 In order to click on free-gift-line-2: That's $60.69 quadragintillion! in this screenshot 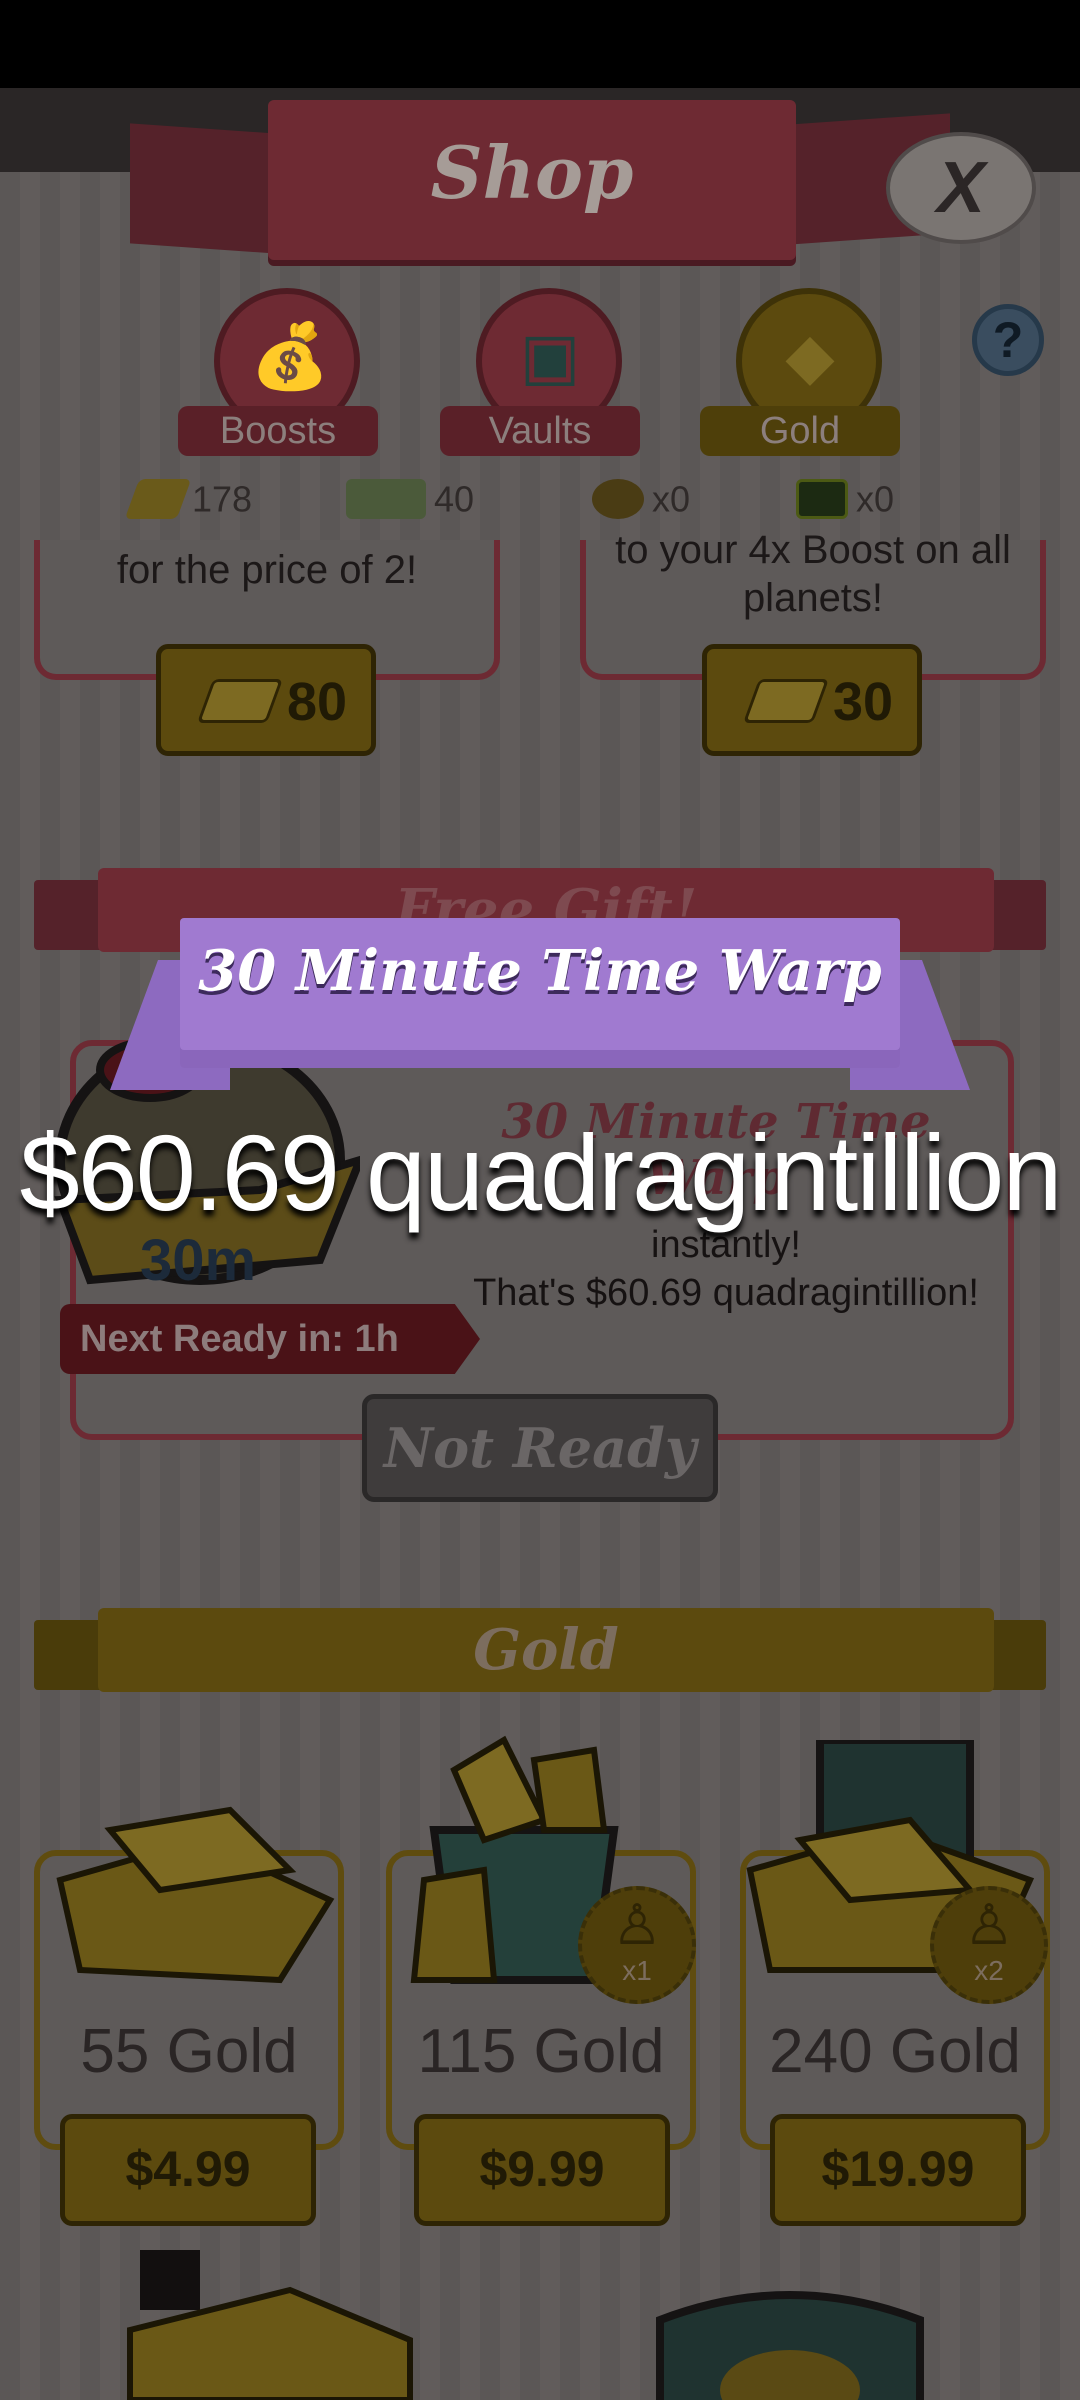, I will do `click(726, 1293)`.